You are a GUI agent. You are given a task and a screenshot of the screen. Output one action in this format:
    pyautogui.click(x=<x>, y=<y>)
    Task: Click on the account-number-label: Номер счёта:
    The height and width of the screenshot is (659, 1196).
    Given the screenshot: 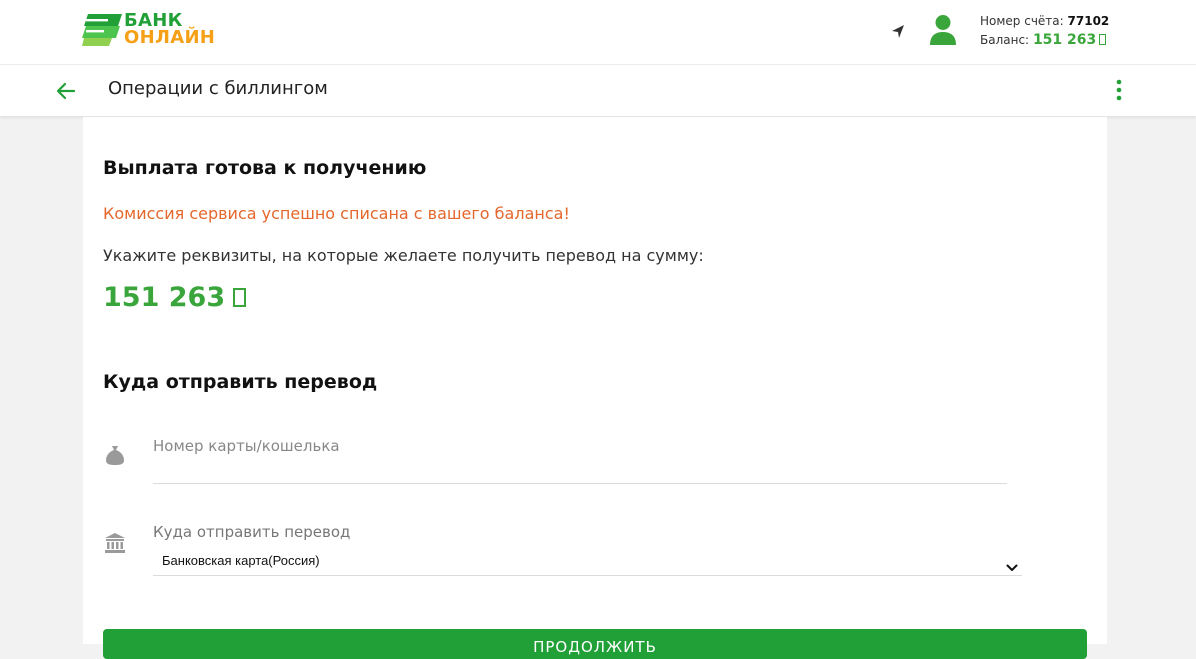 What is the action you would take?
    pyautogui.click(x=1022, y=21)
    